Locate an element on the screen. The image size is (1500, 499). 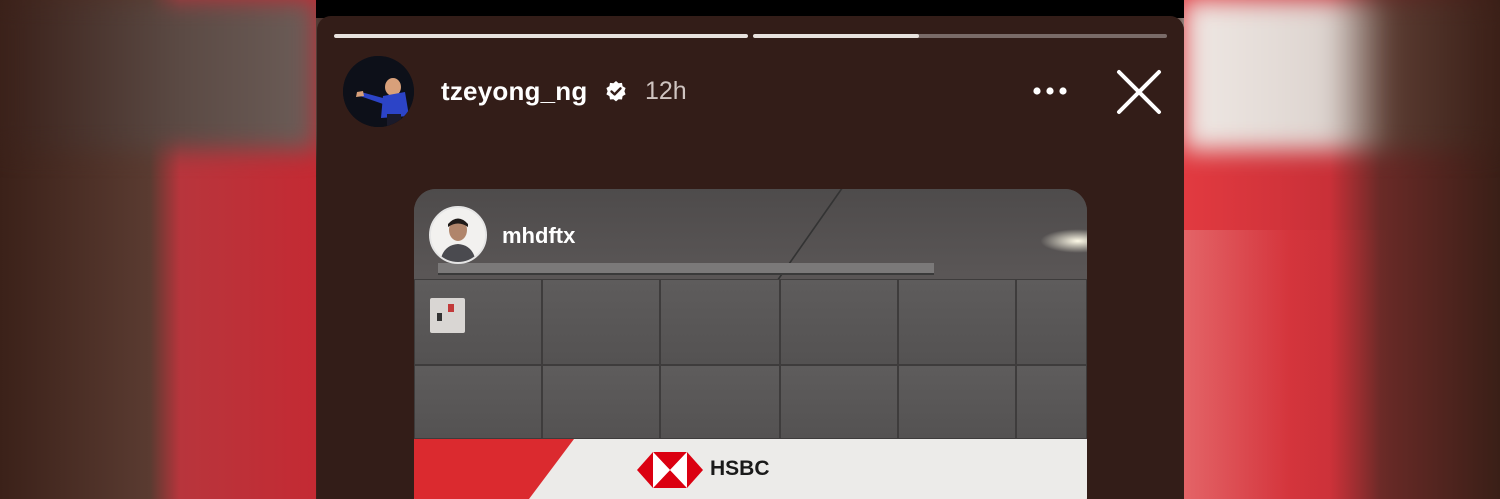
wall-socket is located at coordinates (447, 315).